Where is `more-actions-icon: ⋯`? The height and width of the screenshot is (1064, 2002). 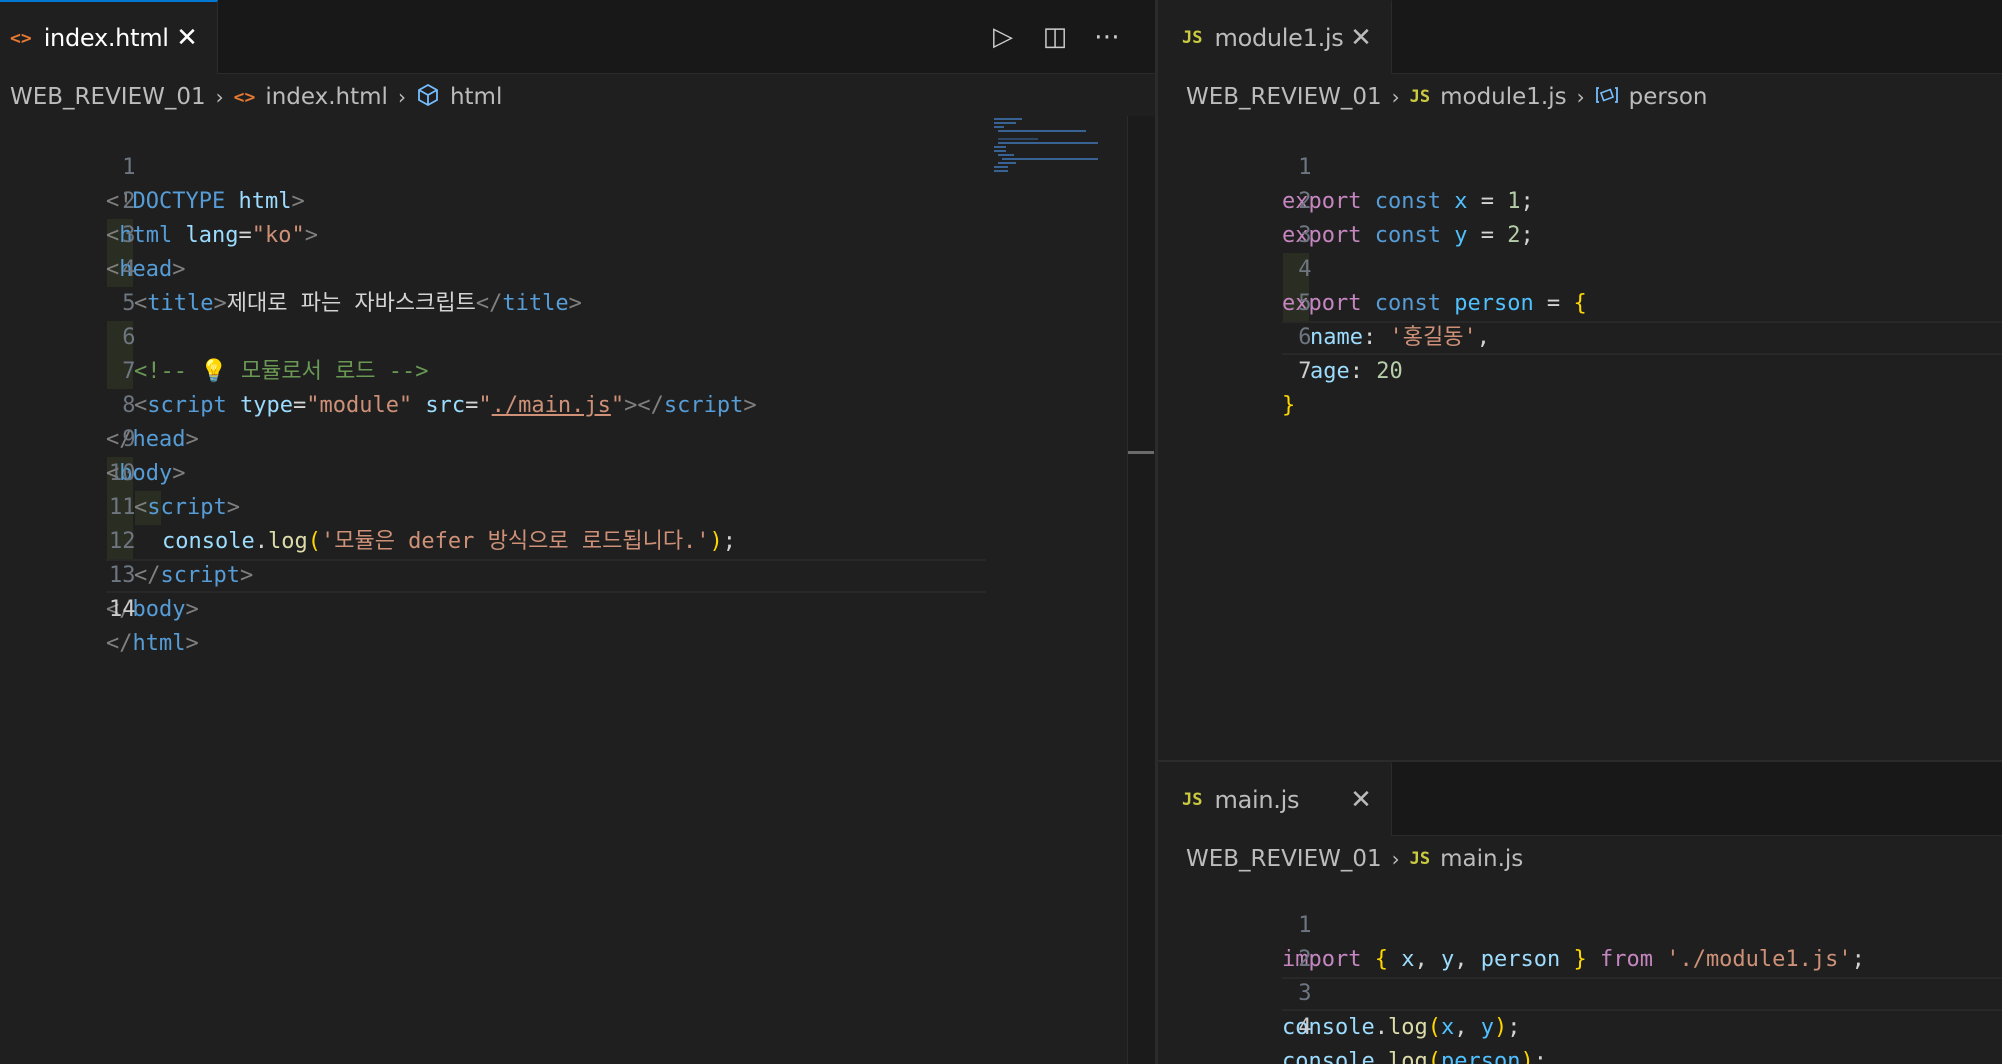
more-actions-icon: ⋯ is located at coordinates (1107, 37).